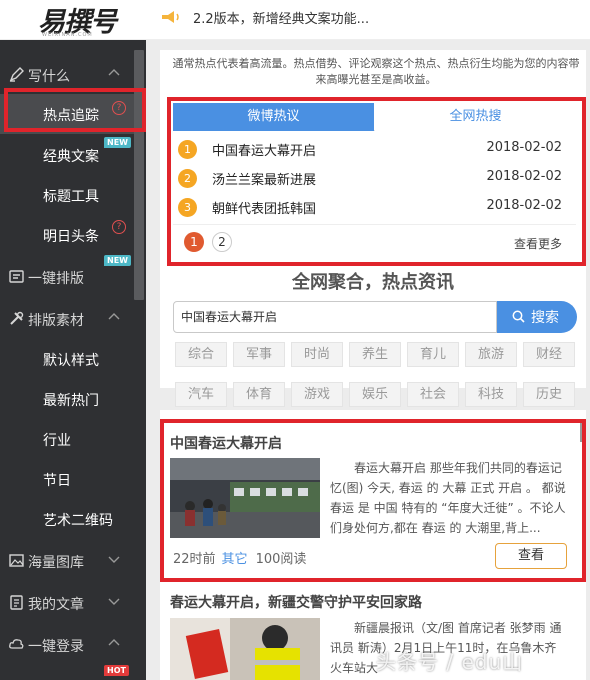 This screenshot has height=680, width=590. Describe the element at coordinates (71, 197) in the screenshot. I see `sidebar-item-label: 标题工具` at that location.